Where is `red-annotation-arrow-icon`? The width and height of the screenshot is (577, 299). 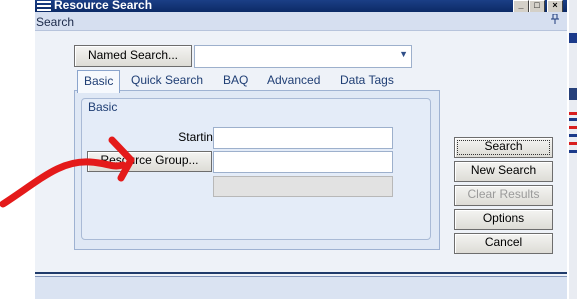 red-annotation-arrow-icon is located at coordinates (67, 172).